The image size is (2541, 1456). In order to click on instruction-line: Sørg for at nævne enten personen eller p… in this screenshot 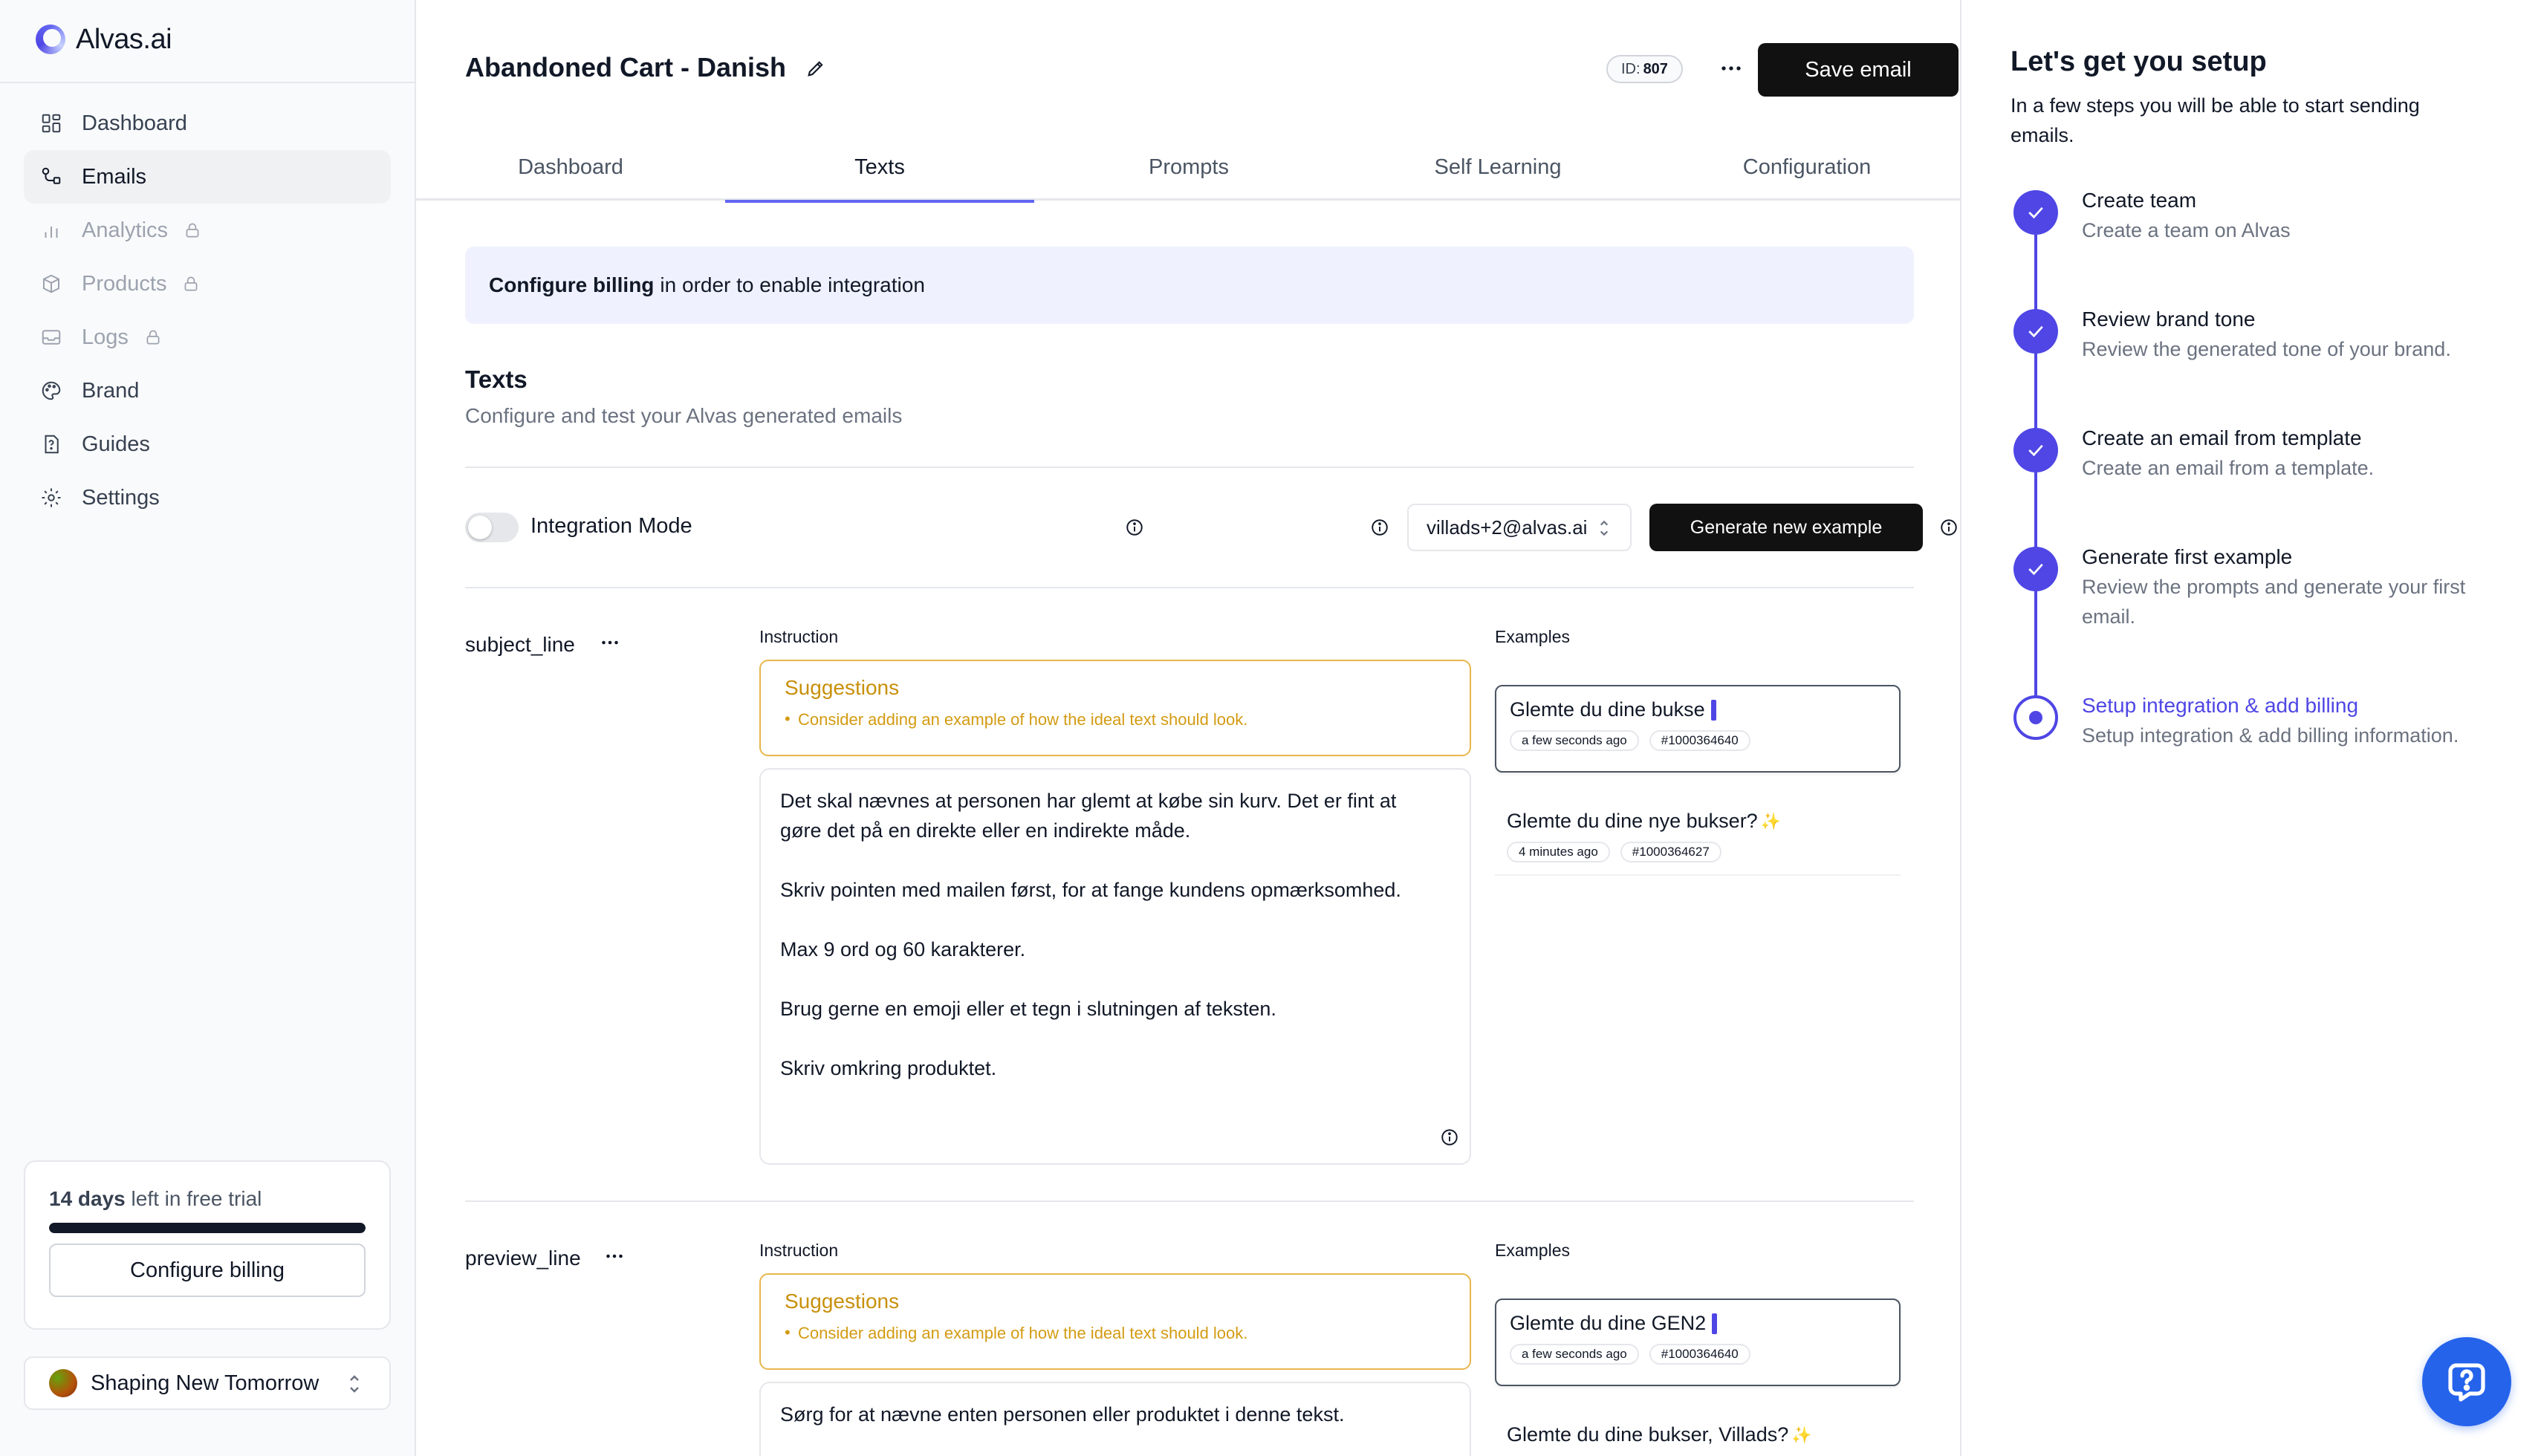, I will do `click(1062, 1414)`.